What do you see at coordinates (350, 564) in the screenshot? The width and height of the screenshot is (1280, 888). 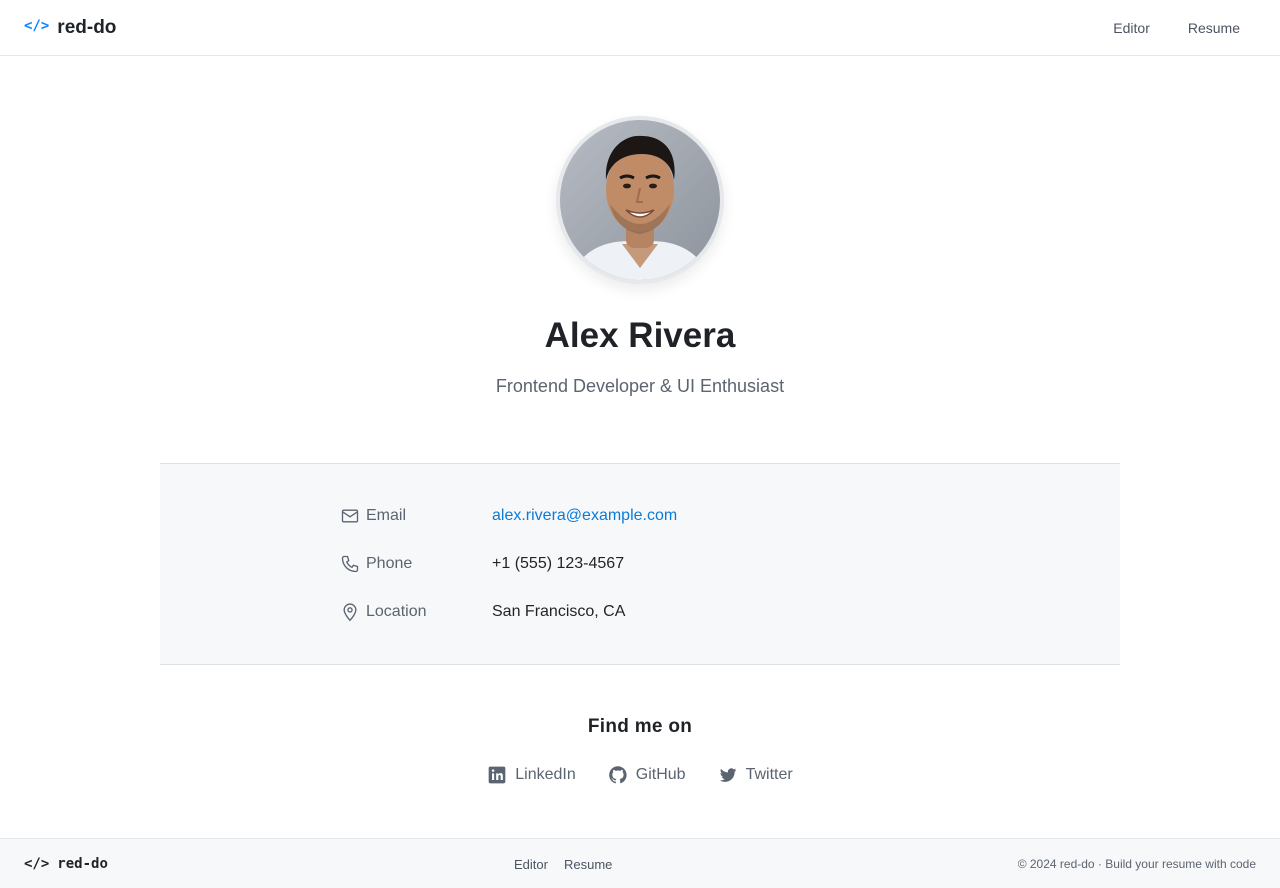 I see `phone-icon` at bounding box center [350, 564].